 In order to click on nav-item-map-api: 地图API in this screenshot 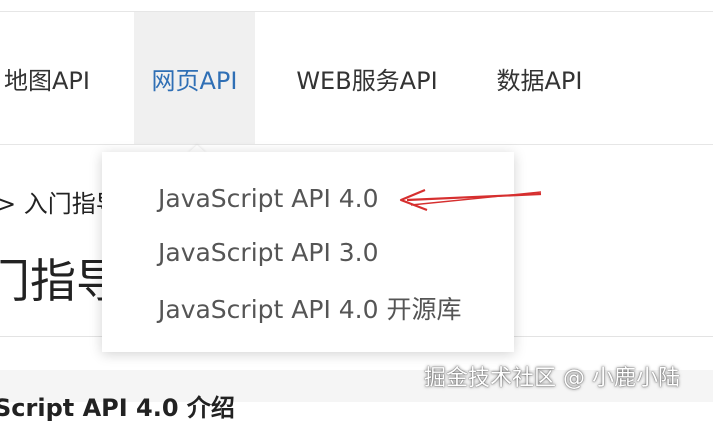, I will do `click(54, 78)`.